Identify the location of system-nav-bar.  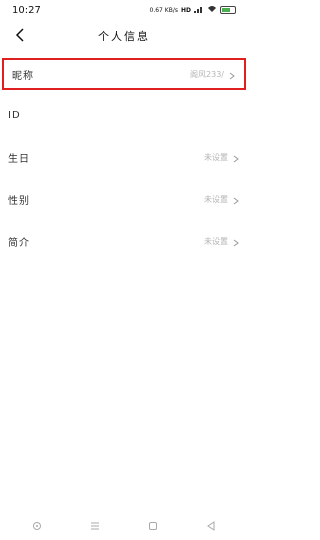
(124, 525).